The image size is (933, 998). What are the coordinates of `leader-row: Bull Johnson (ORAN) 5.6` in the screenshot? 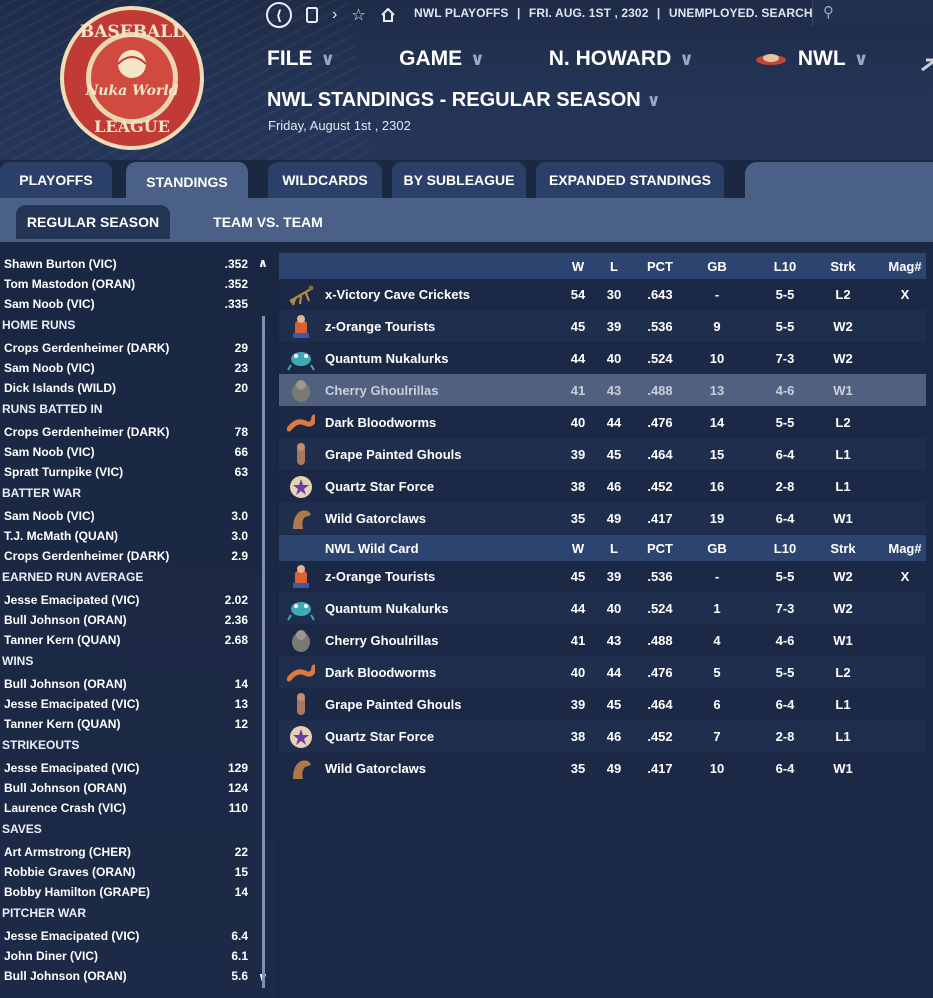 It's located at (131, 976).